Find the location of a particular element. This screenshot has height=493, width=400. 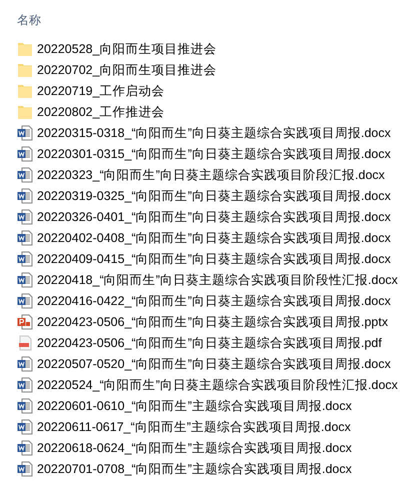

file-name: 20220323_“向阳而生”向日葵主题综合实践项目阶段汇报.docx is located at coordinates (211, 175).